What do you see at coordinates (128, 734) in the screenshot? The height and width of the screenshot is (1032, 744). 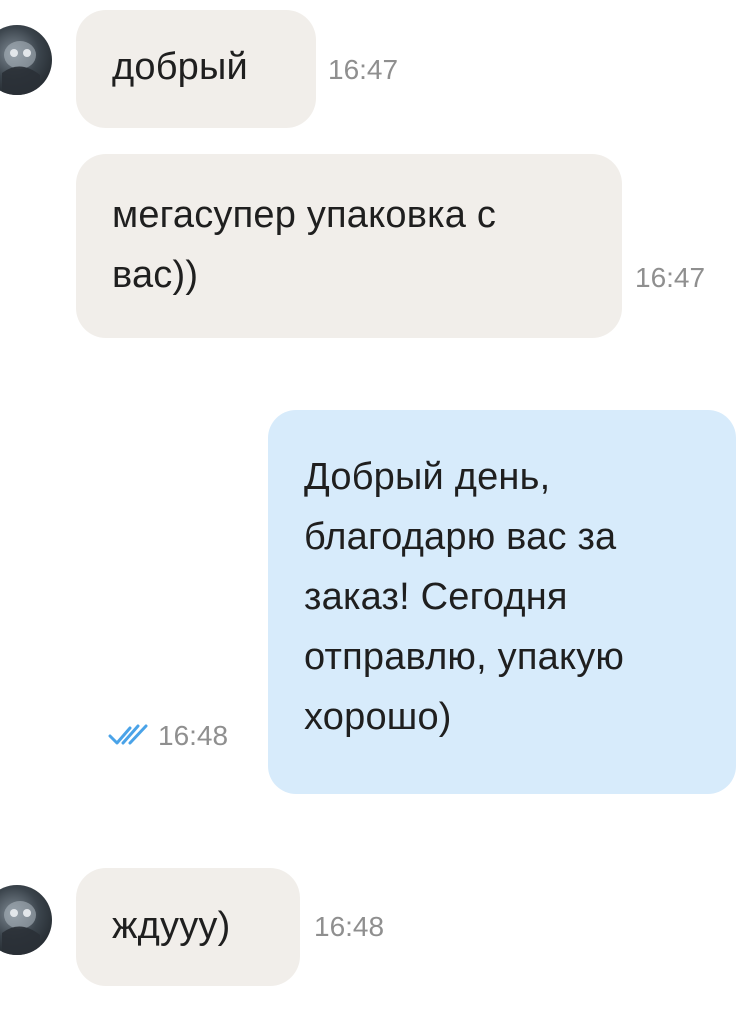 I see `double-check-icon` at bounding box center [128, 734].